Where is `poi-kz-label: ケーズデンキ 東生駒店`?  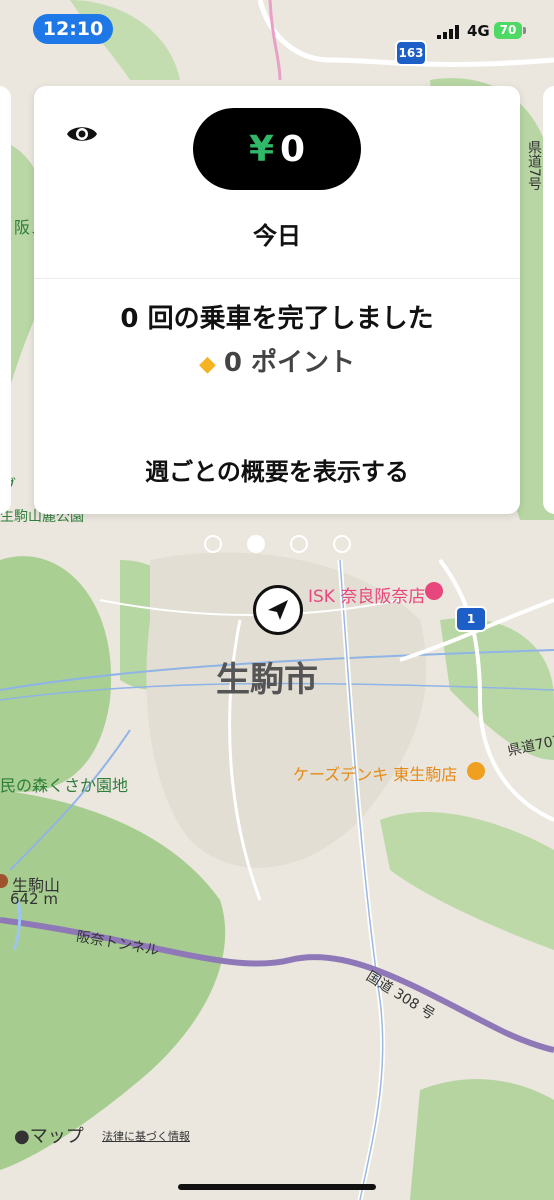
poi-kz-label: ケーズデンキ 東生駒店 is located at coordinates (375, 773).